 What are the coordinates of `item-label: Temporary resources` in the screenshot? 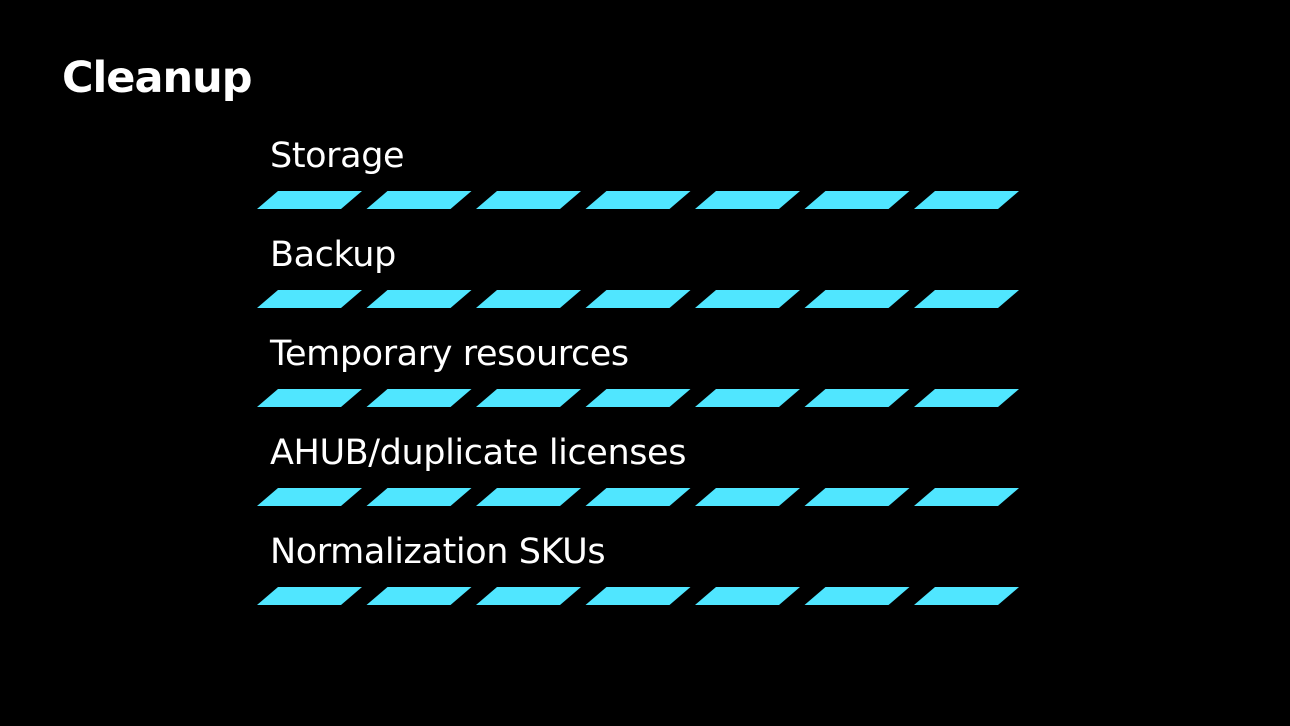 It's located at (449, 354).